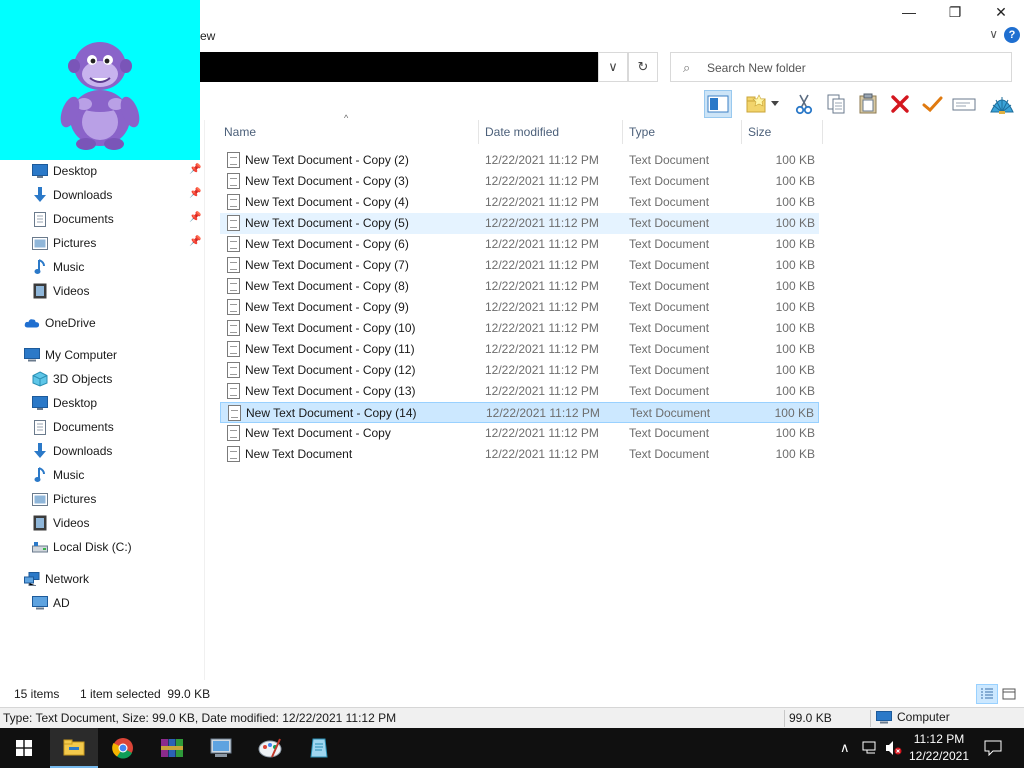 The height and width of the screenshot is (768, 1024). Describe the element at coordinates (72, 379) in the screenshot. I see `nav-3d-objects: 3D Objects` at that location.